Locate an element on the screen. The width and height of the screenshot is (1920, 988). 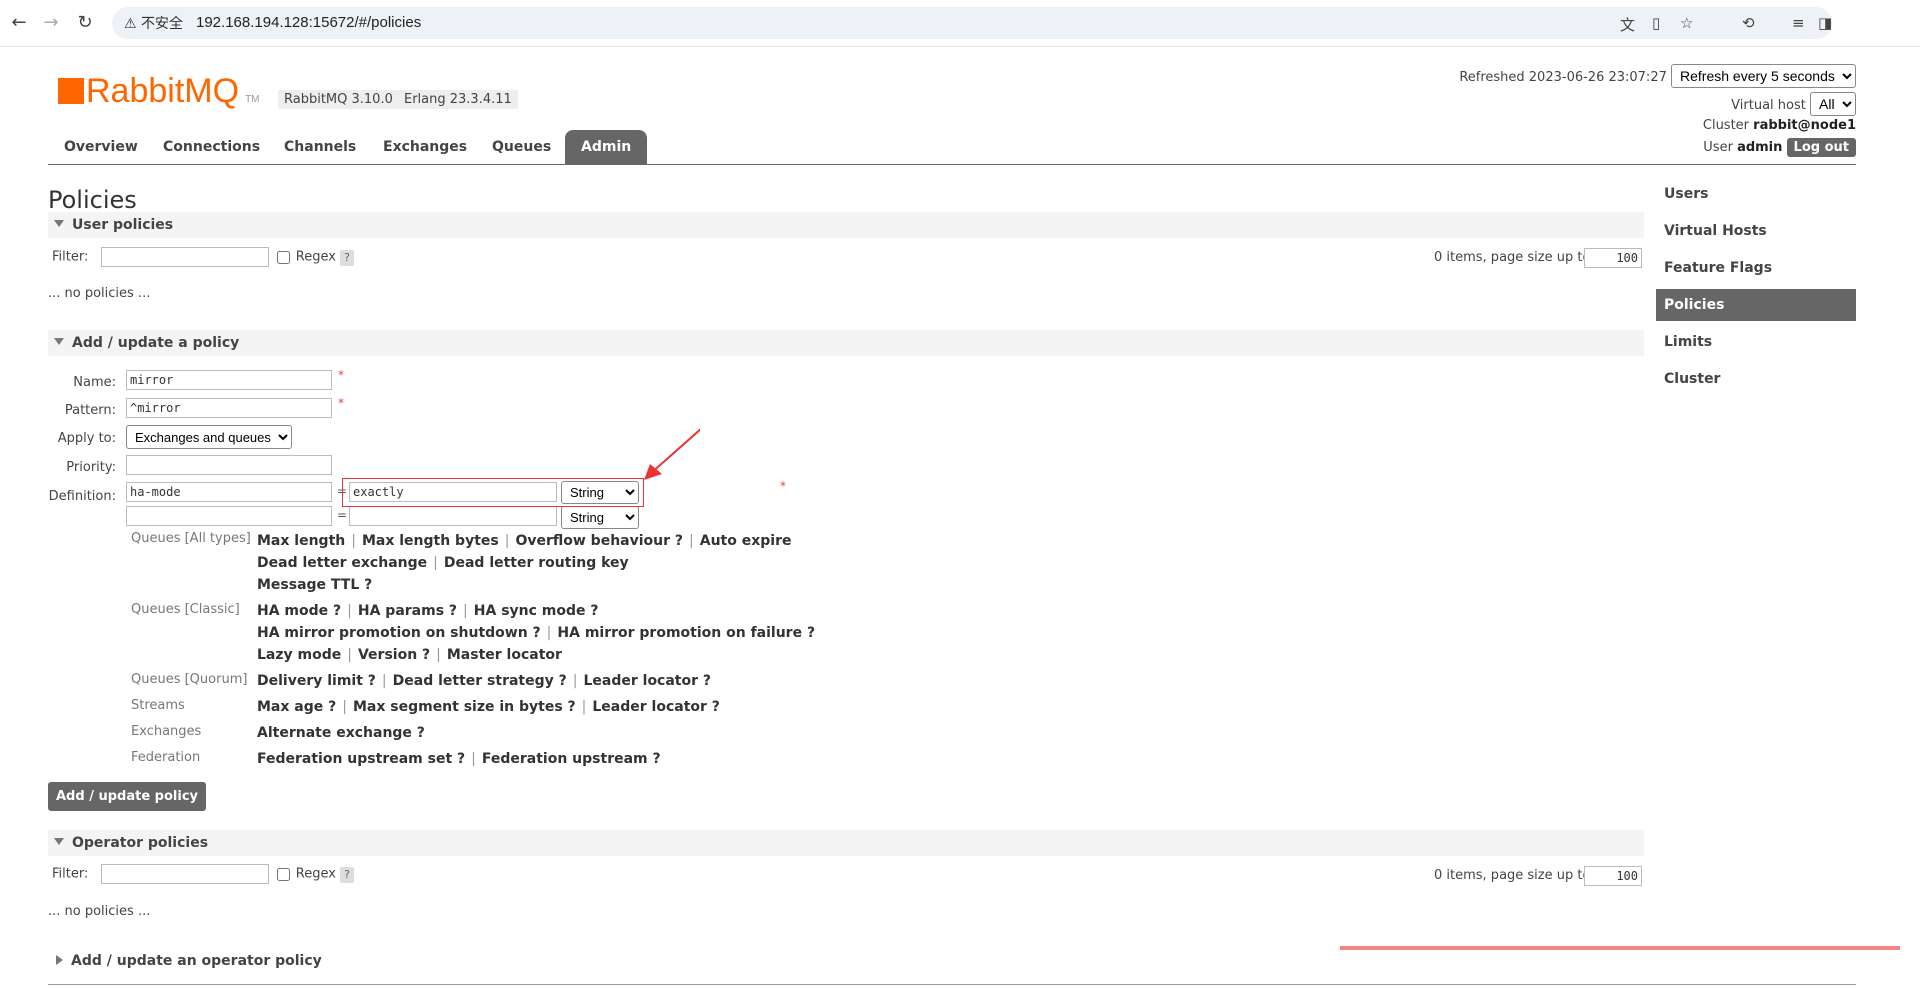
help-key: Lazy mode is located at coordinates (299, 655).